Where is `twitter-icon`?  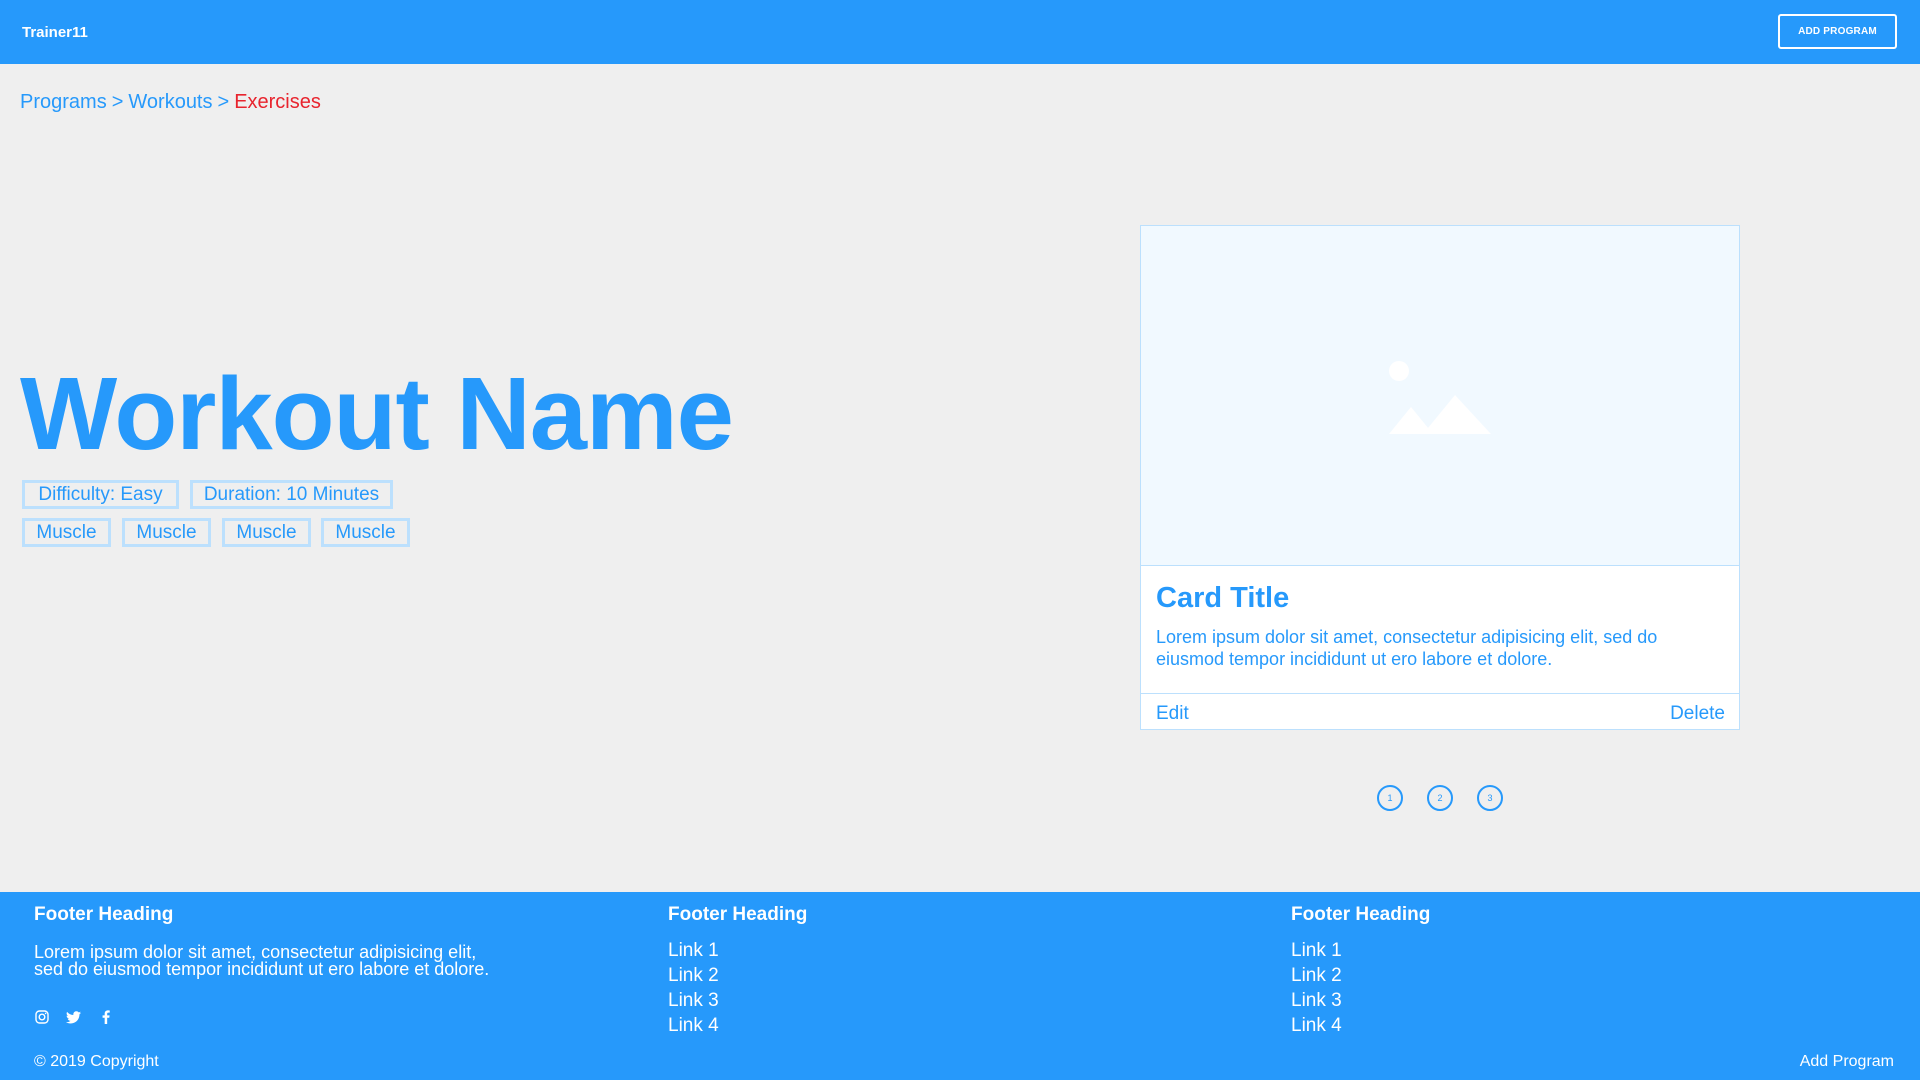 twitter-icon is located at coordinates (73, 1017).